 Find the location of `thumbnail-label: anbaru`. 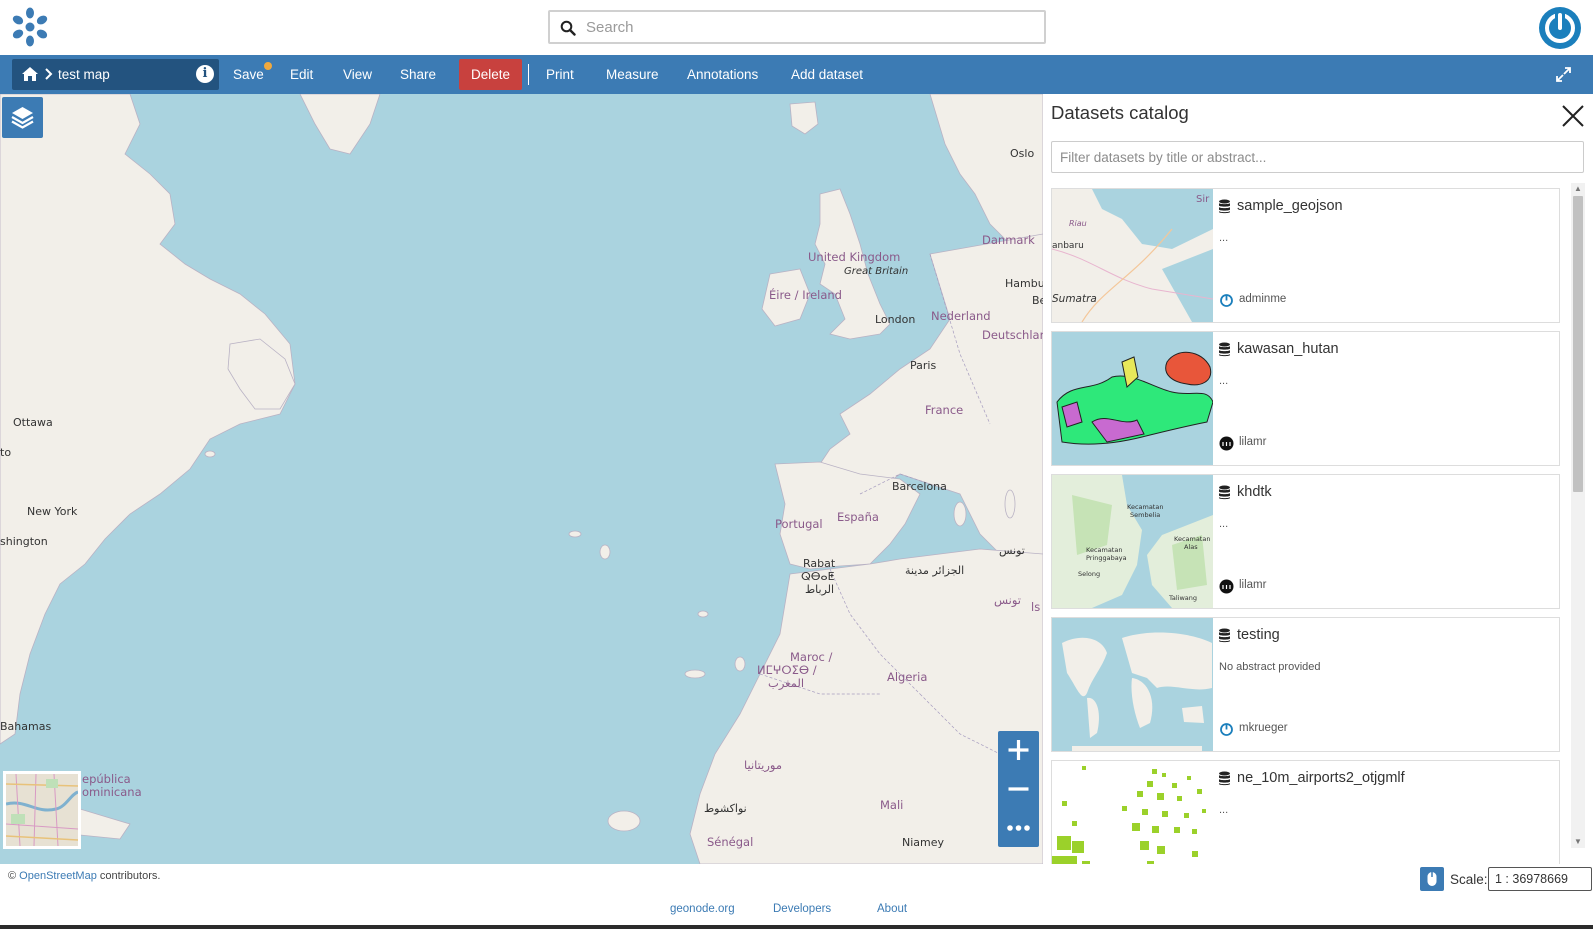

thumbnail-label: anbaru is located at coordinates (1068, 246).